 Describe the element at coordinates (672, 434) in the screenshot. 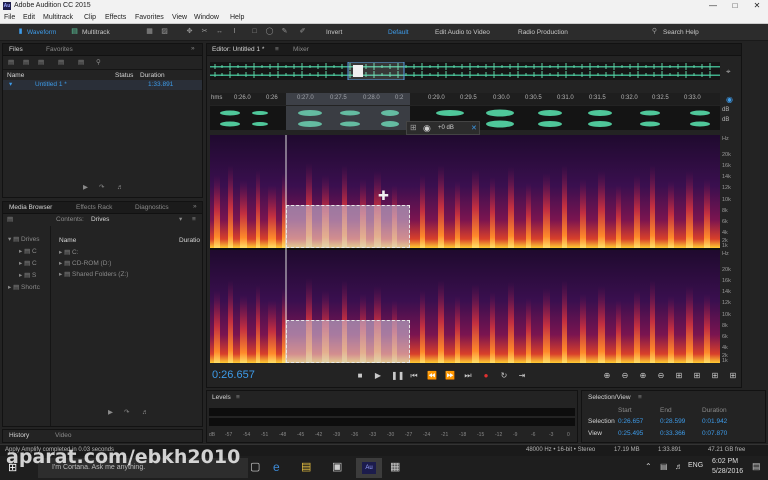

I see `view-end: 0:33.366` at that location.